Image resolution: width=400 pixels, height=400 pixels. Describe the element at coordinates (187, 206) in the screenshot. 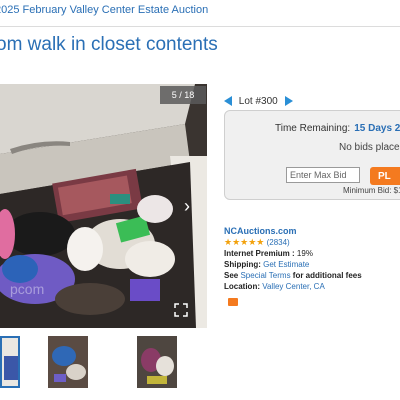

I see `next-photo-icon: ›` at that location.